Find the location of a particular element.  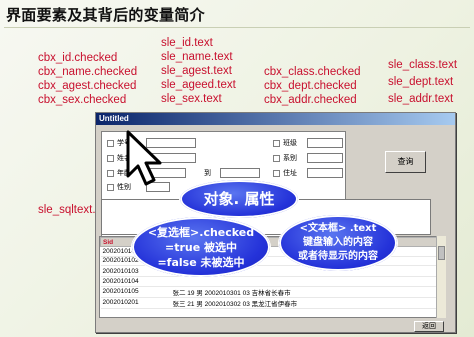

textbox-explanation-oval: <文本框> .text 键盘输入的内容 或者待显示的内容 is located at coordinates (338, 243).